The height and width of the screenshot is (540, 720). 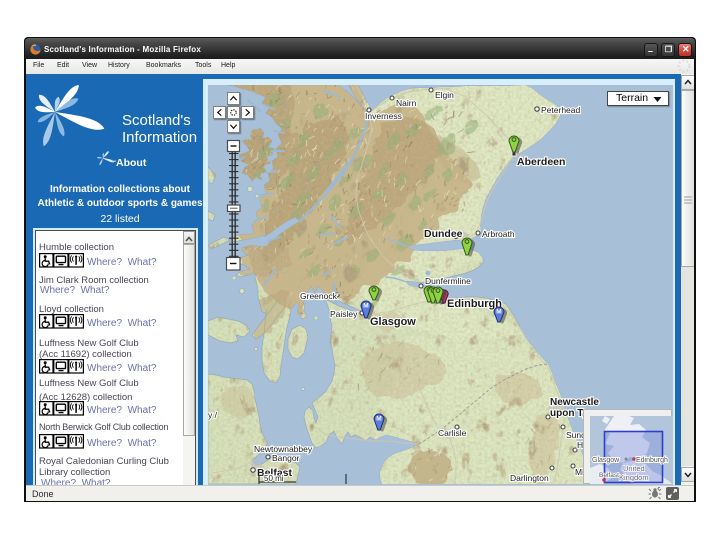 What do you see at coordinates (443, 234) in the screenshot?
I see `svg-text: Dundee` at bounding box center [443, 234].